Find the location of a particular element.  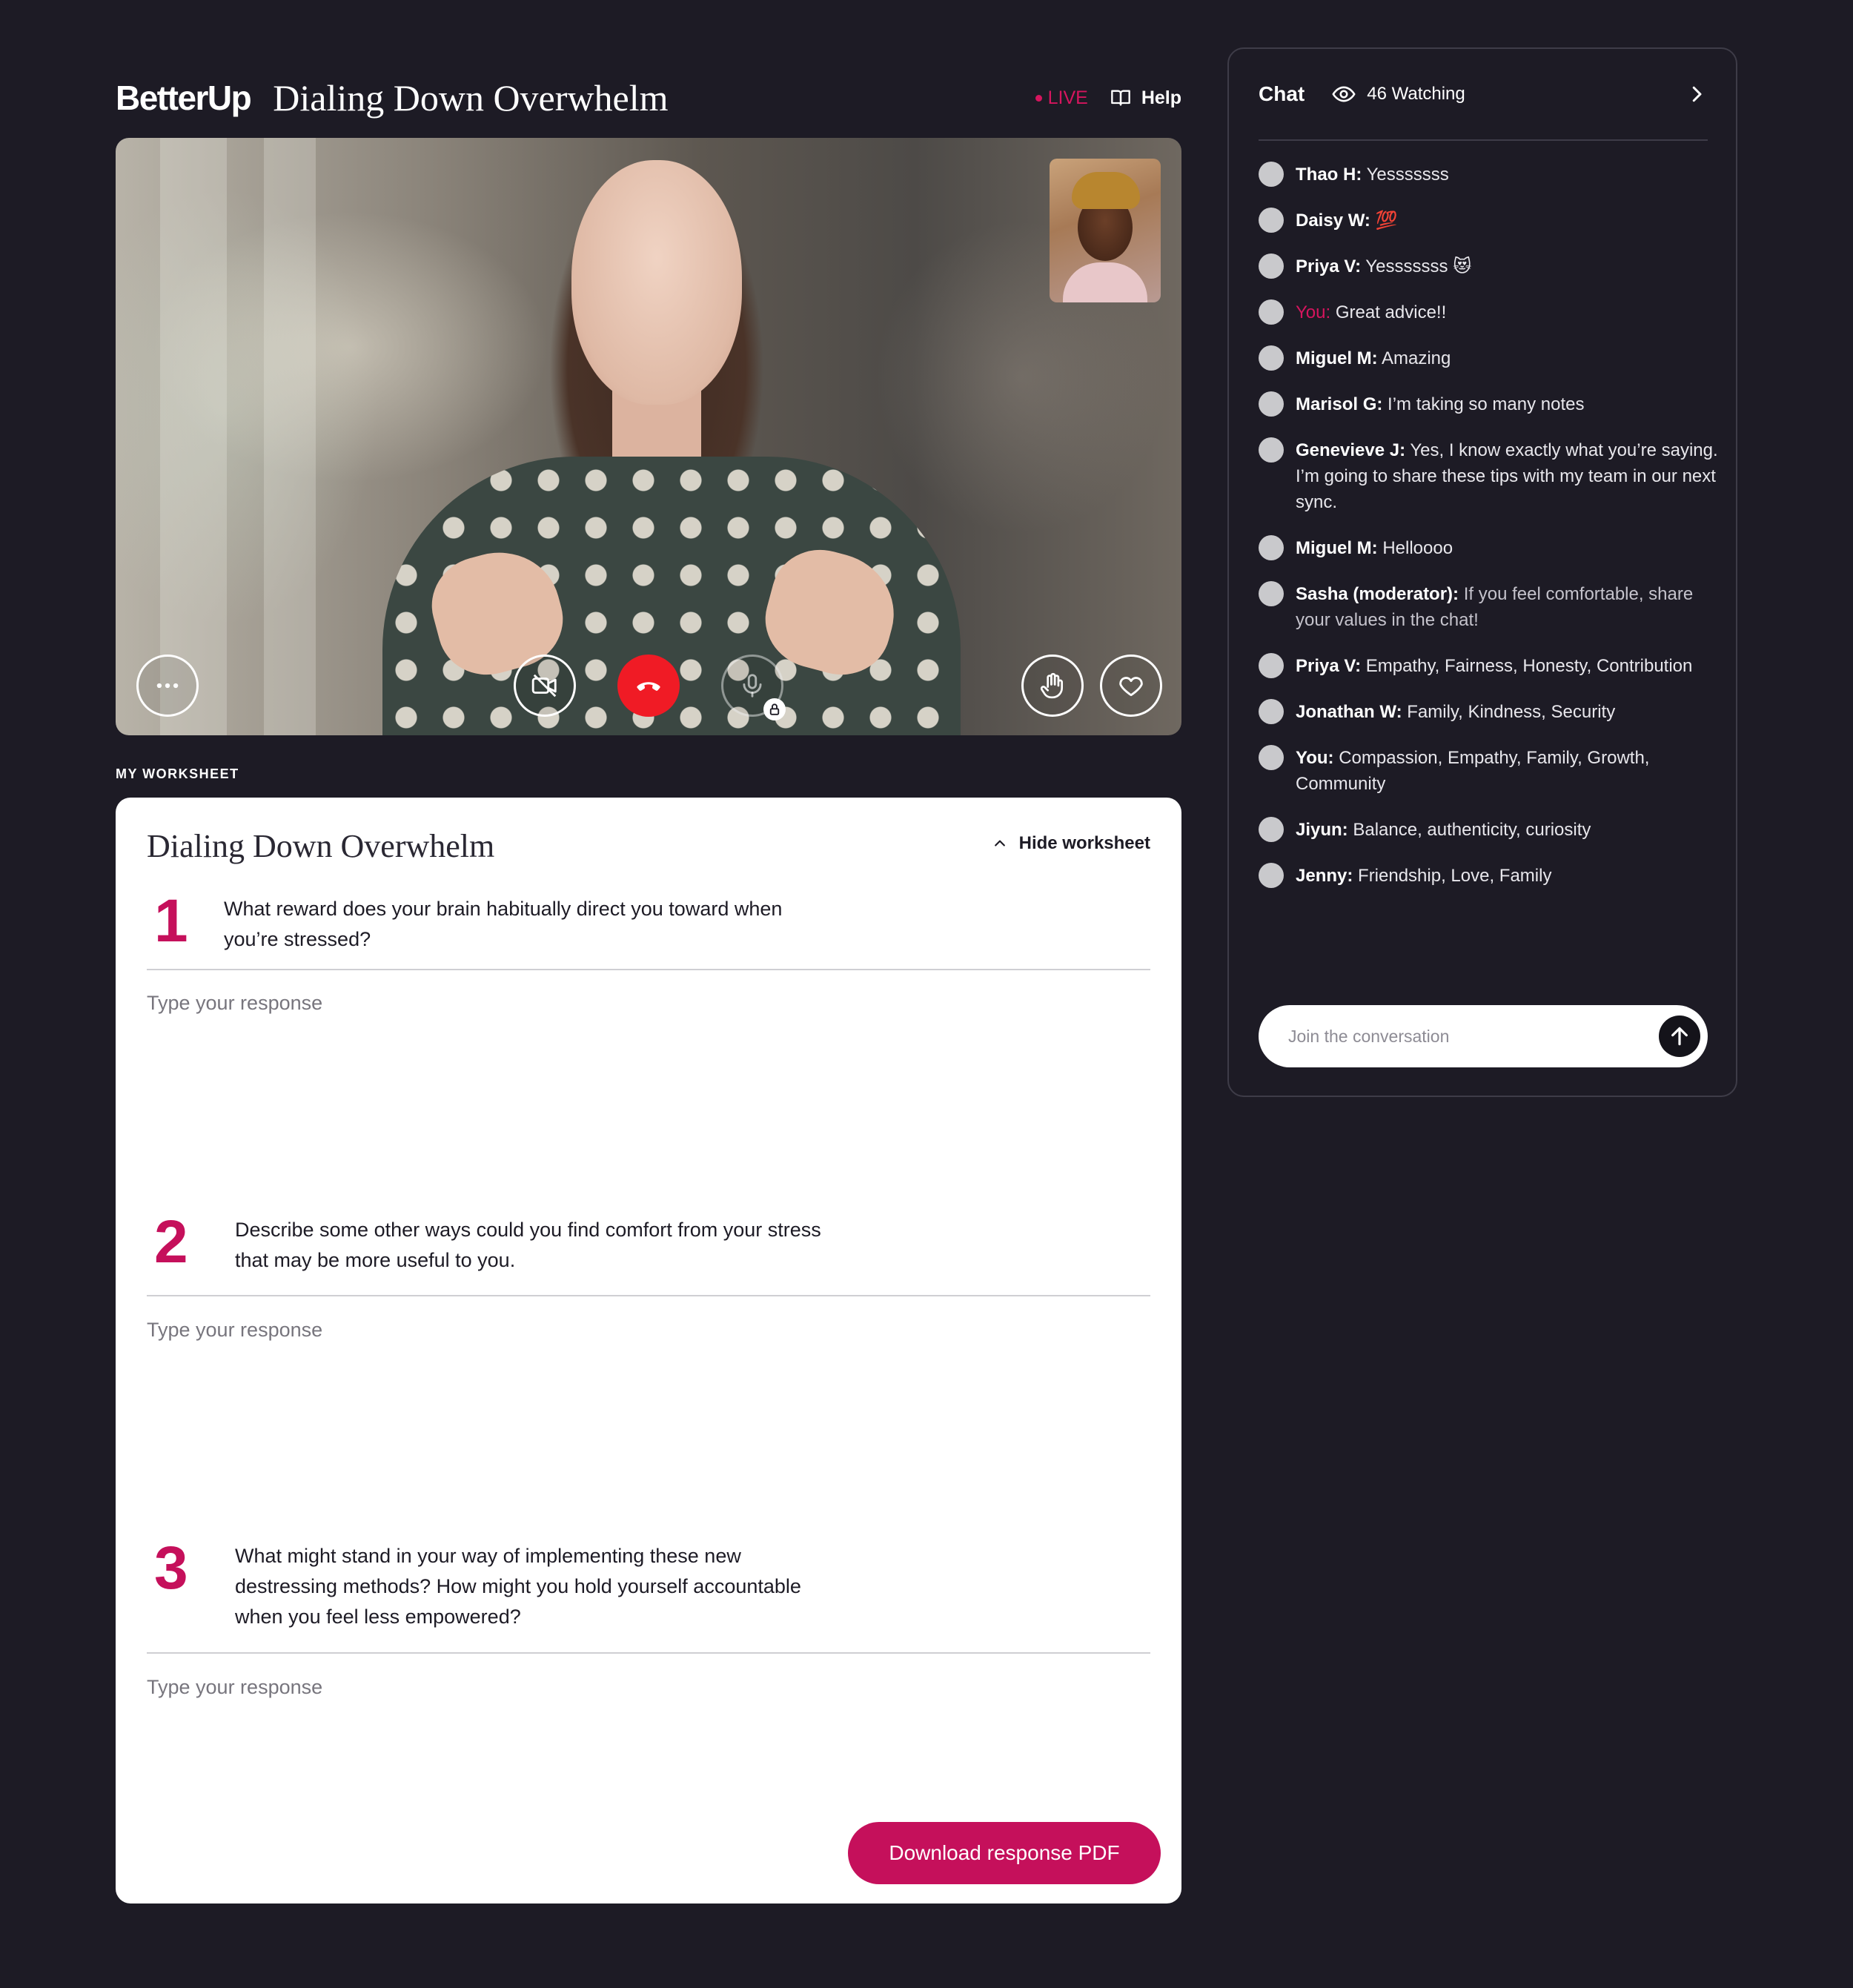

microphone-icon is located at coordinates (752, 686).